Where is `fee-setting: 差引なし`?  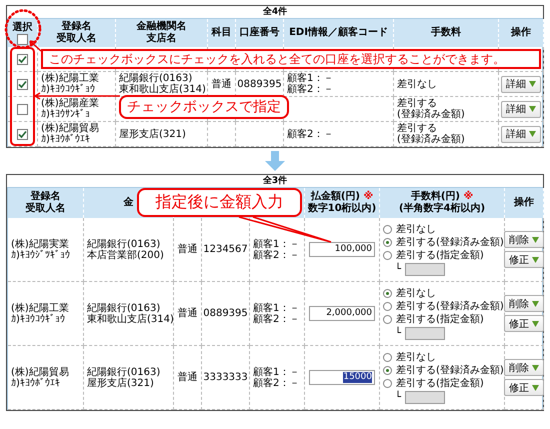 fee-setting: 差引なし is located at coordinates (417, 84).